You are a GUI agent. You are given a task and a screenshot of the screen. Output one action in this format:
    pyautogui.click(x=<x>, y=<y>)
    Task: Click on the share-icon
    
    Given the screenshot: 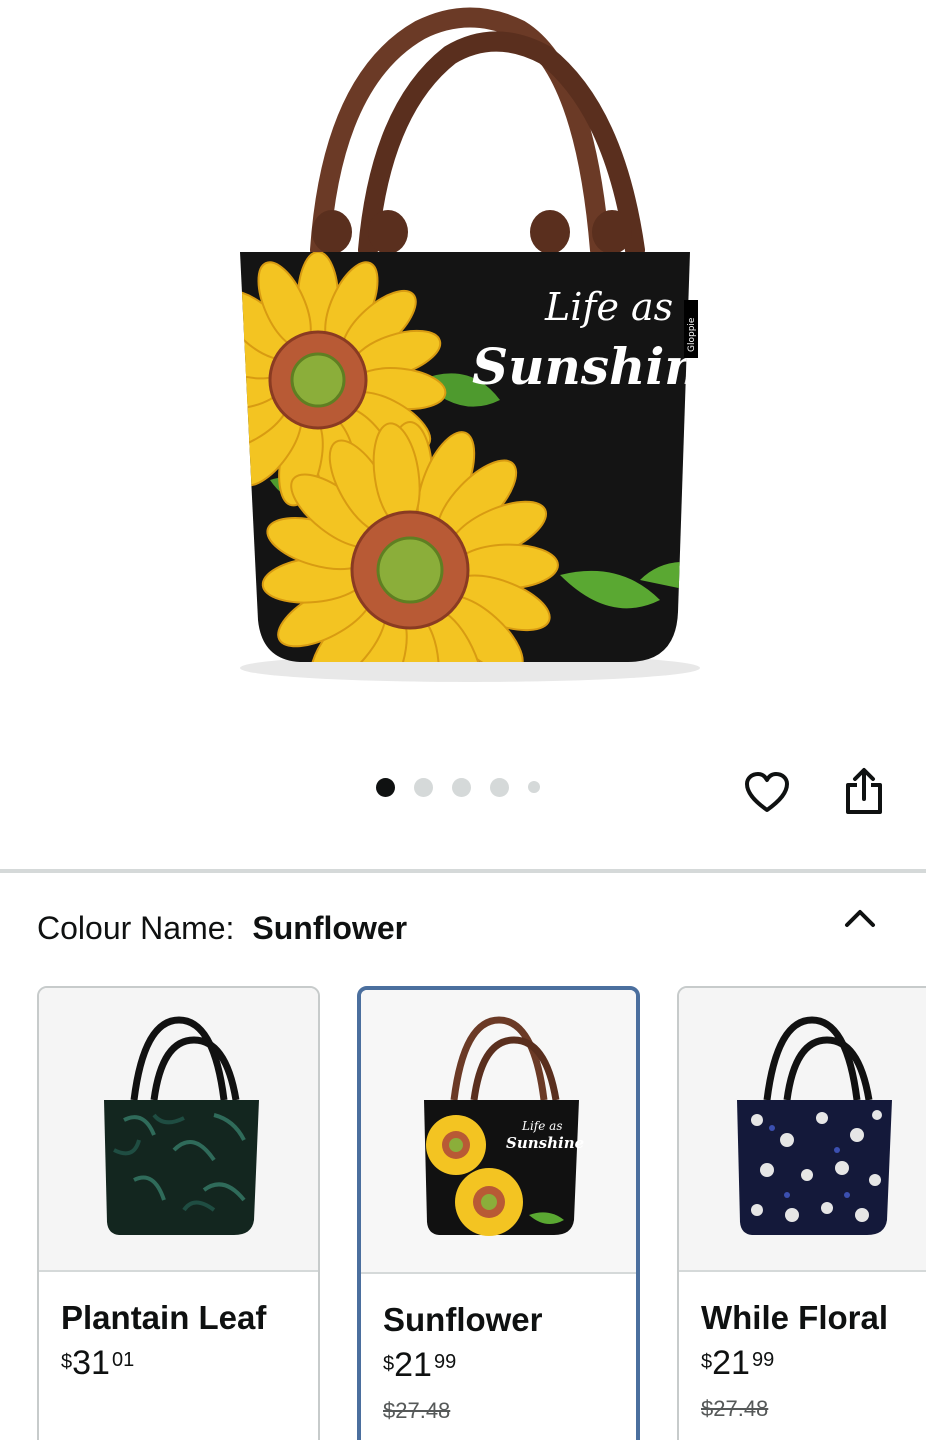 What is the action you would take?
    pyautogui.click(x=864, y=791)
    